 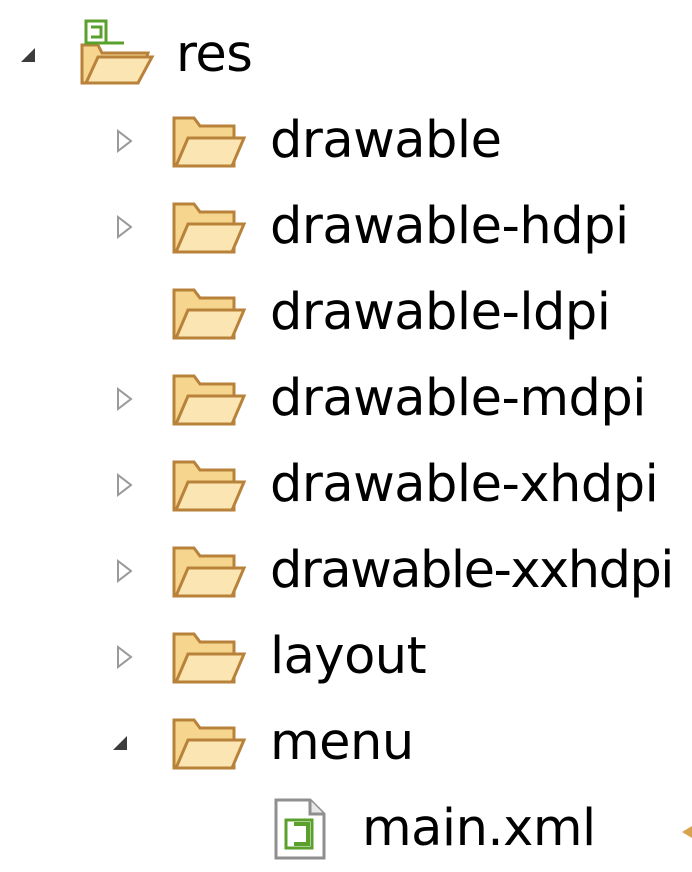 What do you see at coordinates (116, 55) in the screenshot?
I see `android-resource-folder-icon` at bounding box center [116, 55].